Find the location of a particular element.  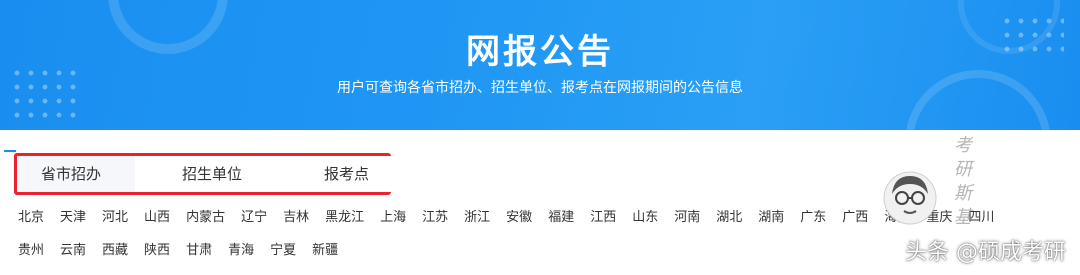

province-link: 新疆 is located at coordinates (325, 251).